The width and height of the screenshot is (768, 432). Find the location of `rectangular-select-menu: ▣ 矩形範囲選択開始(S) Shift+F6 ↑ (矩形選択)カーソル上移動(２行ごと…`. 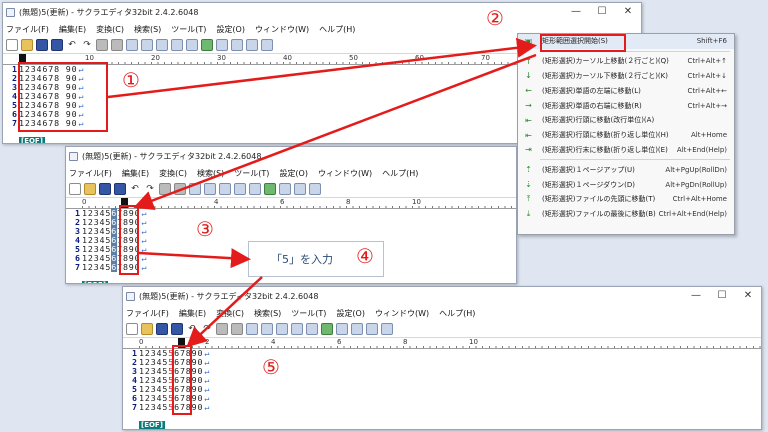

rectangular-select-menu: ▣ 矩形範囲選択開始(S) Shift+F6 ↑ (矩形選択)カーソル上移動(２行ごと… is located at coordinates (626, 134).